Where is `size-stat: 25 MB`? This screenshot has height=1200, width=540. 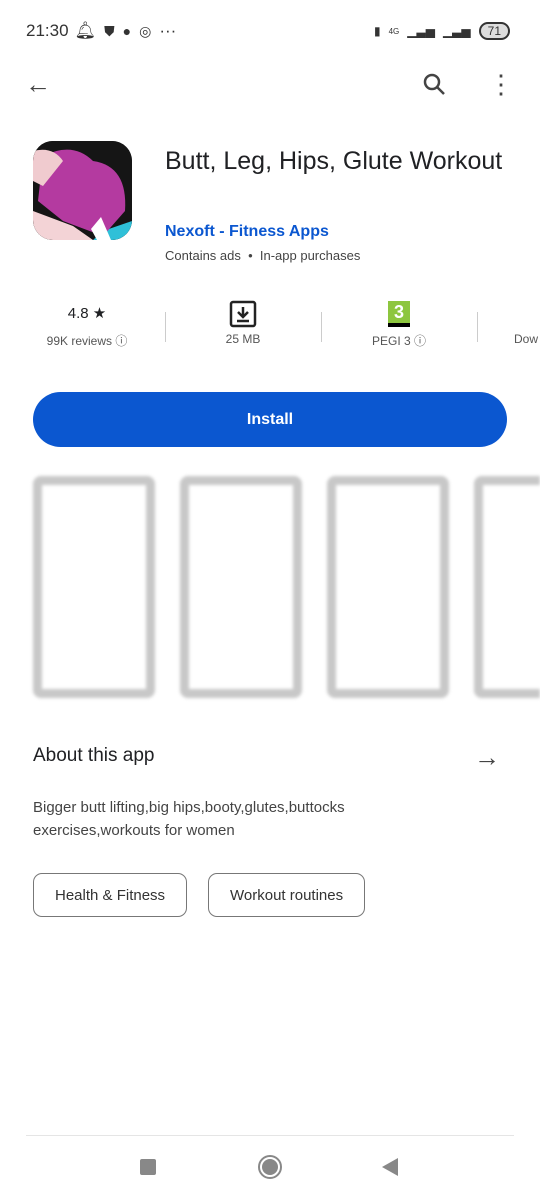 size-stat: 25 MB is located at coordinates (243, 323).